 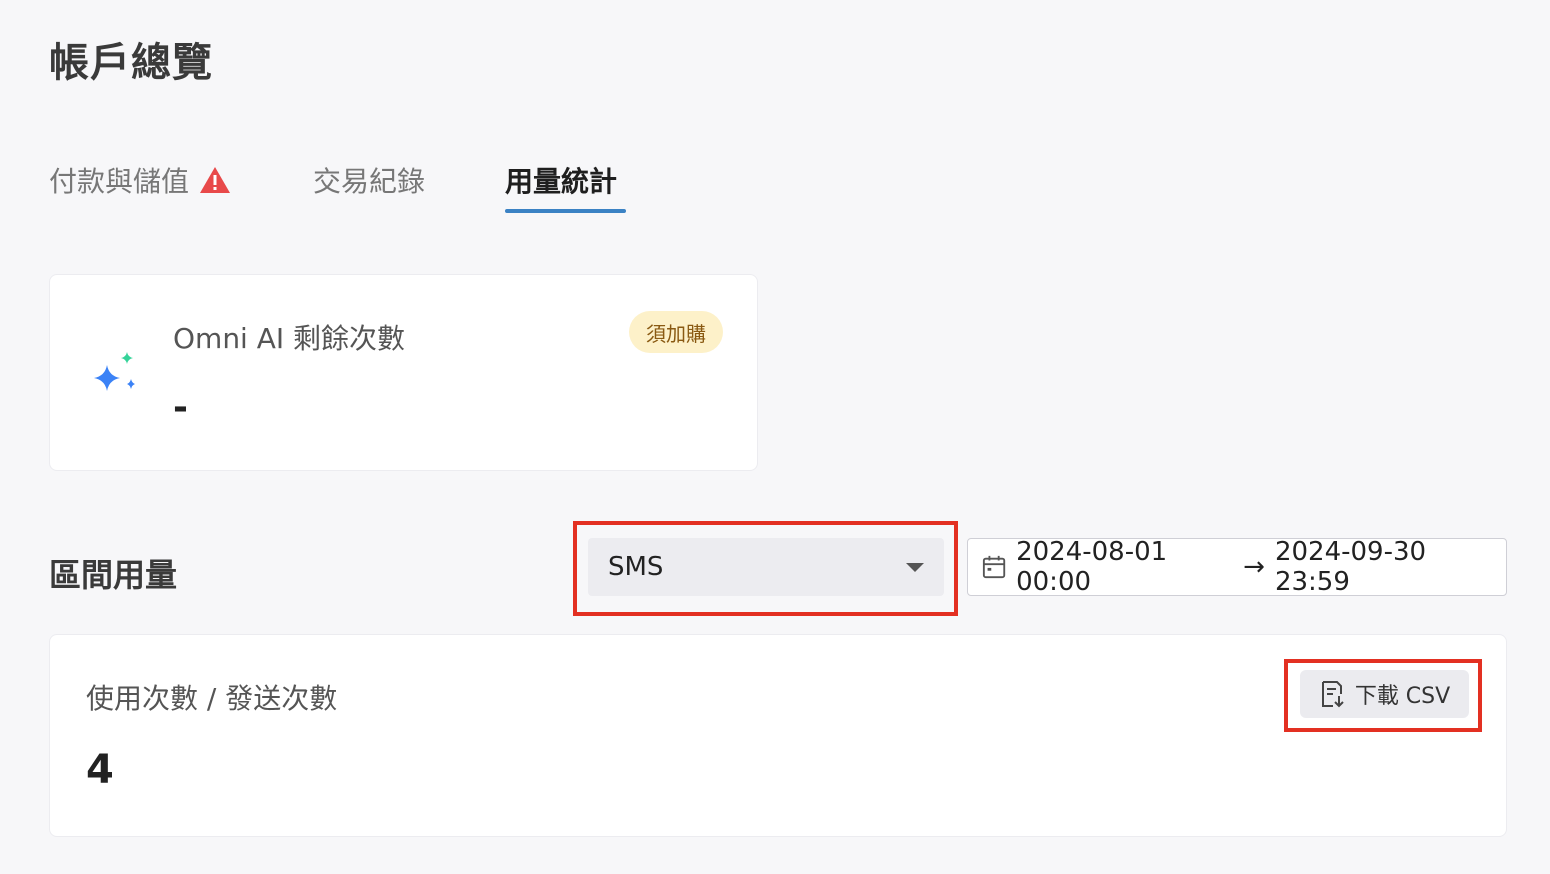 What do you see at coordinates (636, 567) in the screenshot?
I see `channel-select-value: SMS` at bounding box center [636, 567].